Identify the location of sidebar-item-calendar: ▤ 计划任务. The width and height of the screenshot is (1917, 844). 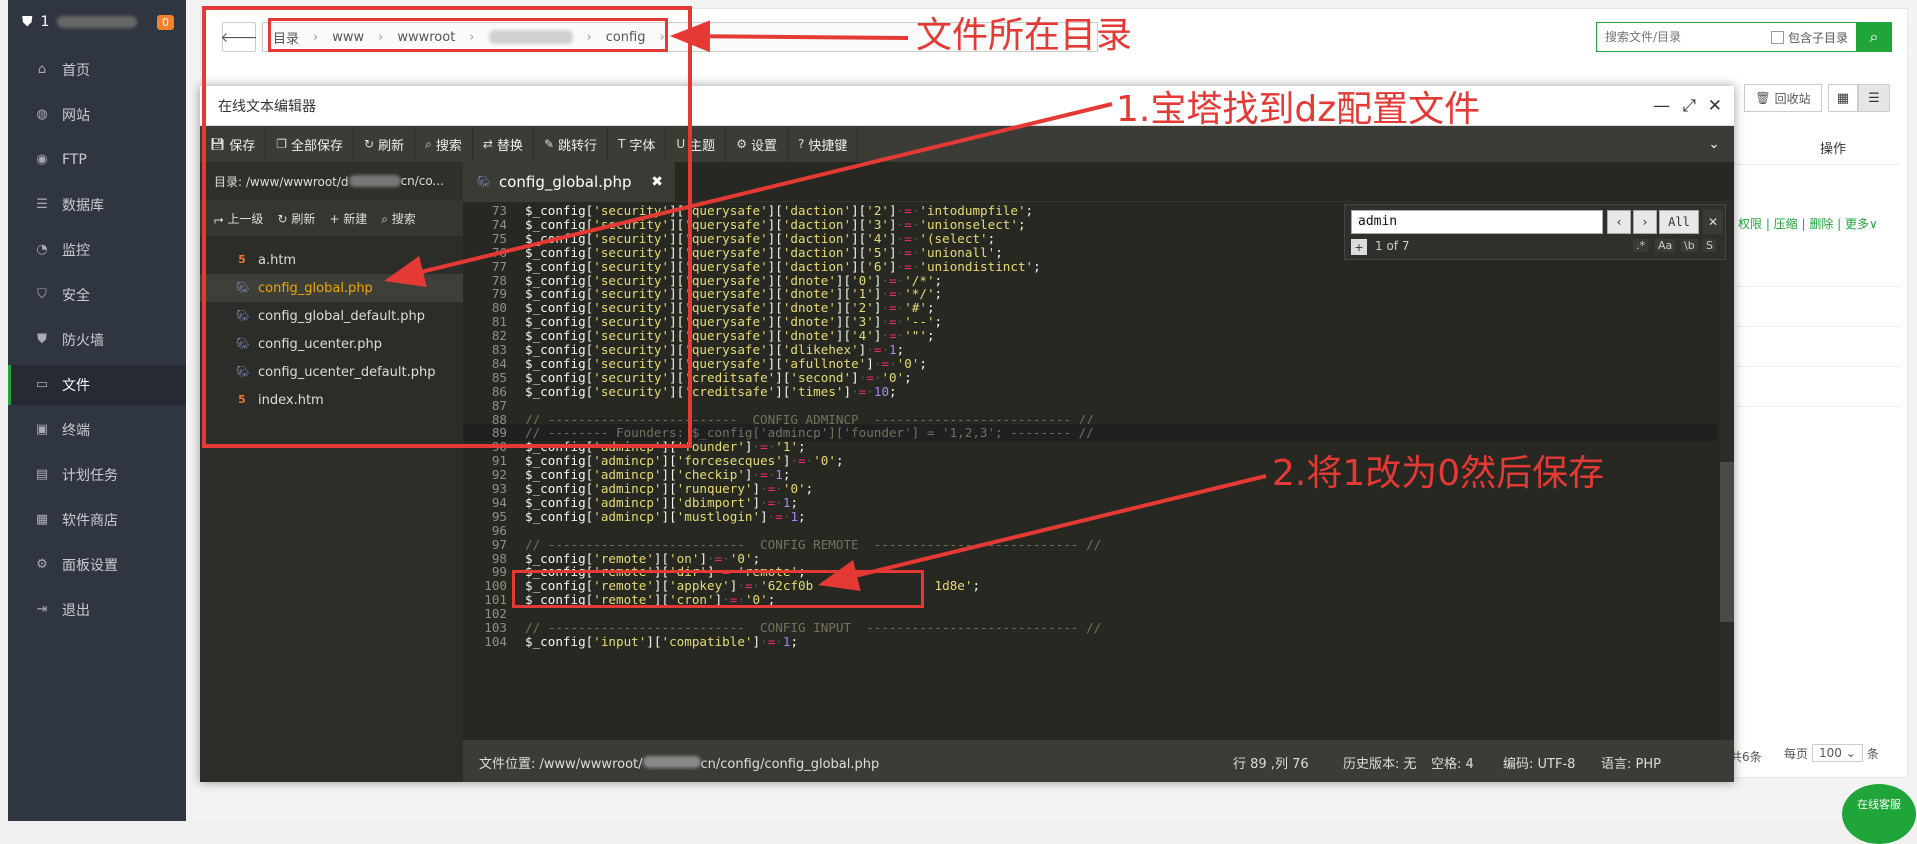
(97, 475).